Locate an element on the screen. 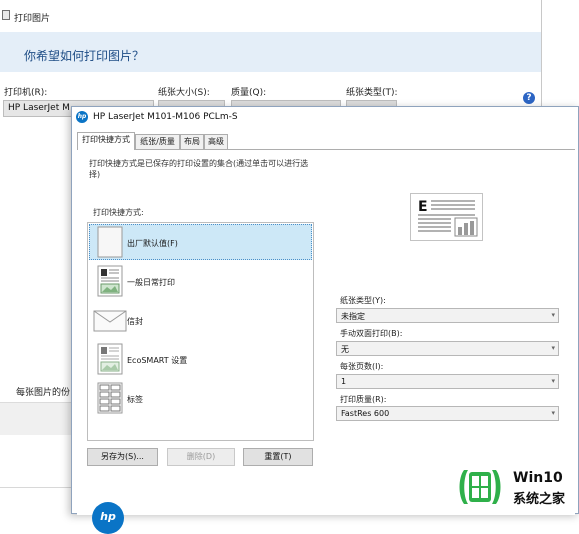 The width and height of the screenshot is (579, 534). paper-type-value: 未指定 is located at coordinates (353, 316).